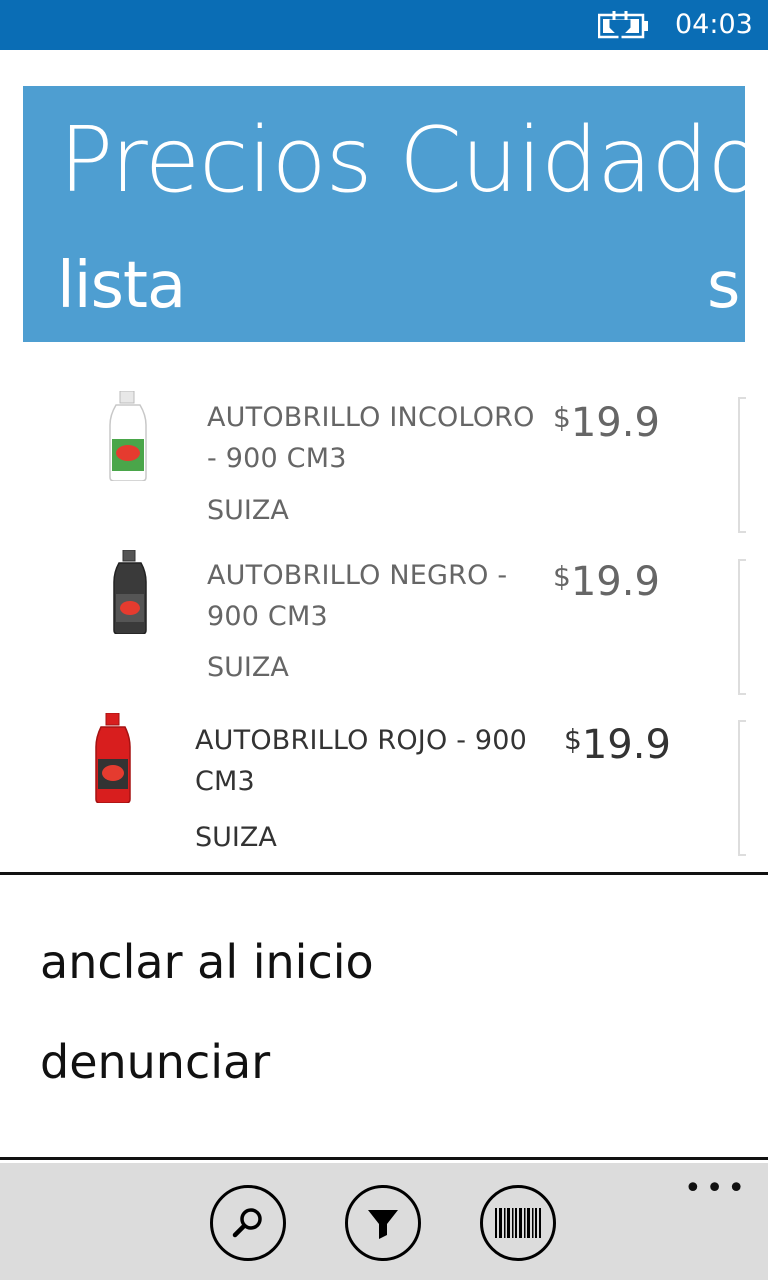 This screenshot has height=1280, width=768. I want to click on filter-button, so click(383, 1223).